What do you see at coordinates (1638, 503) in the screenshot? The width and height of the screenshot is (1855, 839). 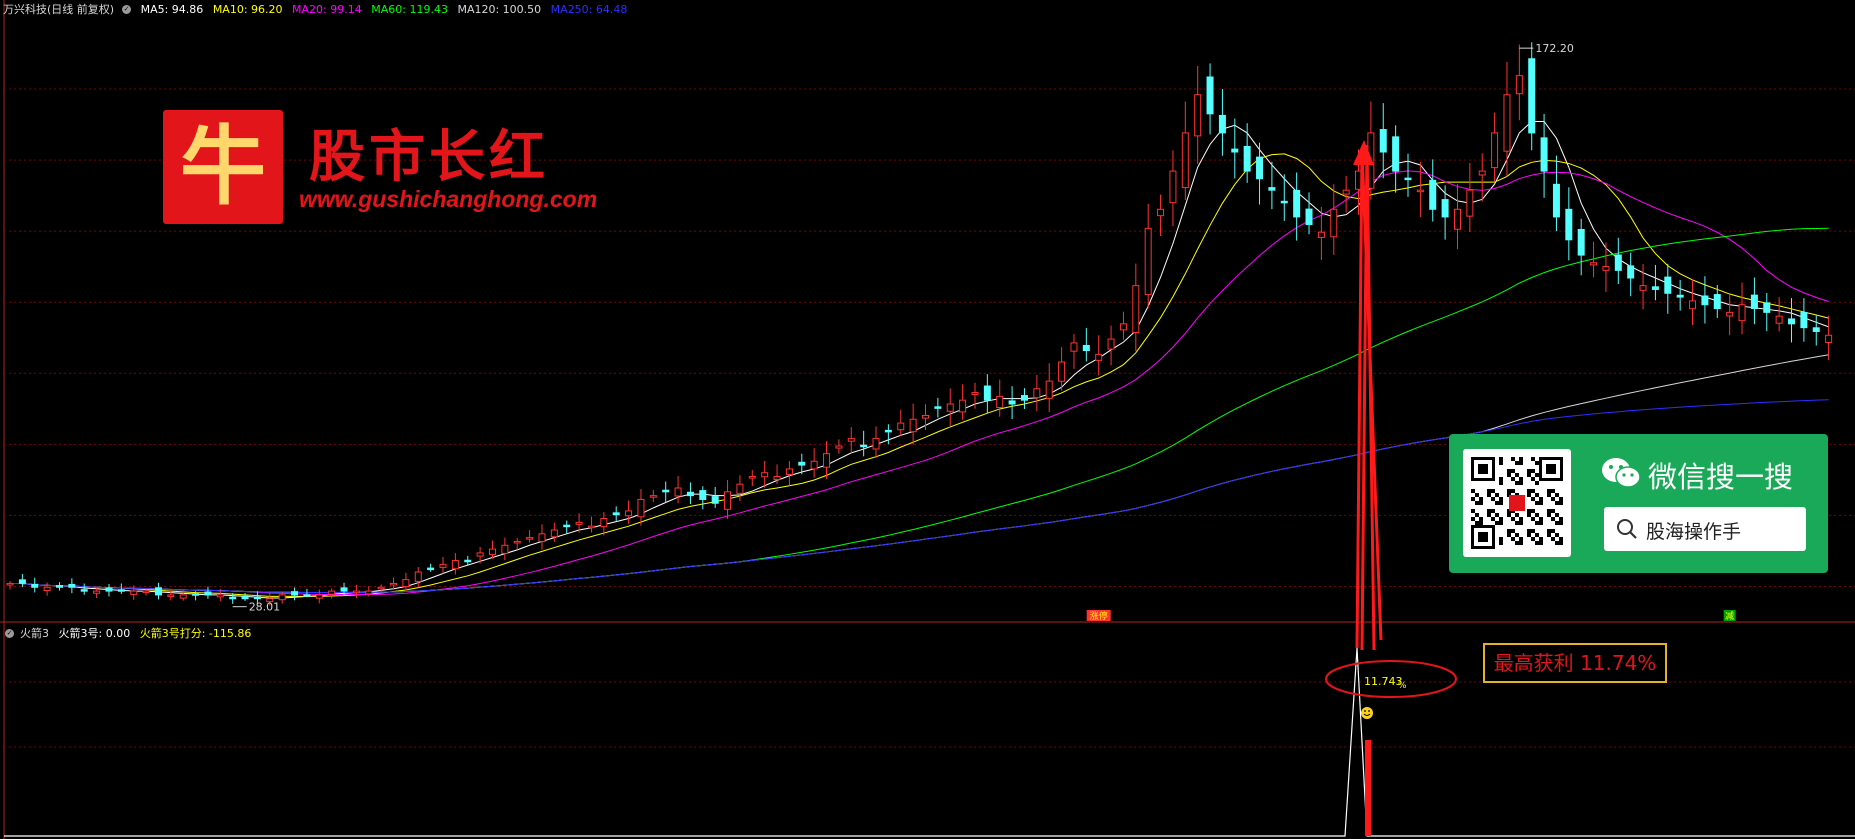 I see `wechat-search-banner: 微信搜一搜 股海操作手` at bounding box center [1638, 503].